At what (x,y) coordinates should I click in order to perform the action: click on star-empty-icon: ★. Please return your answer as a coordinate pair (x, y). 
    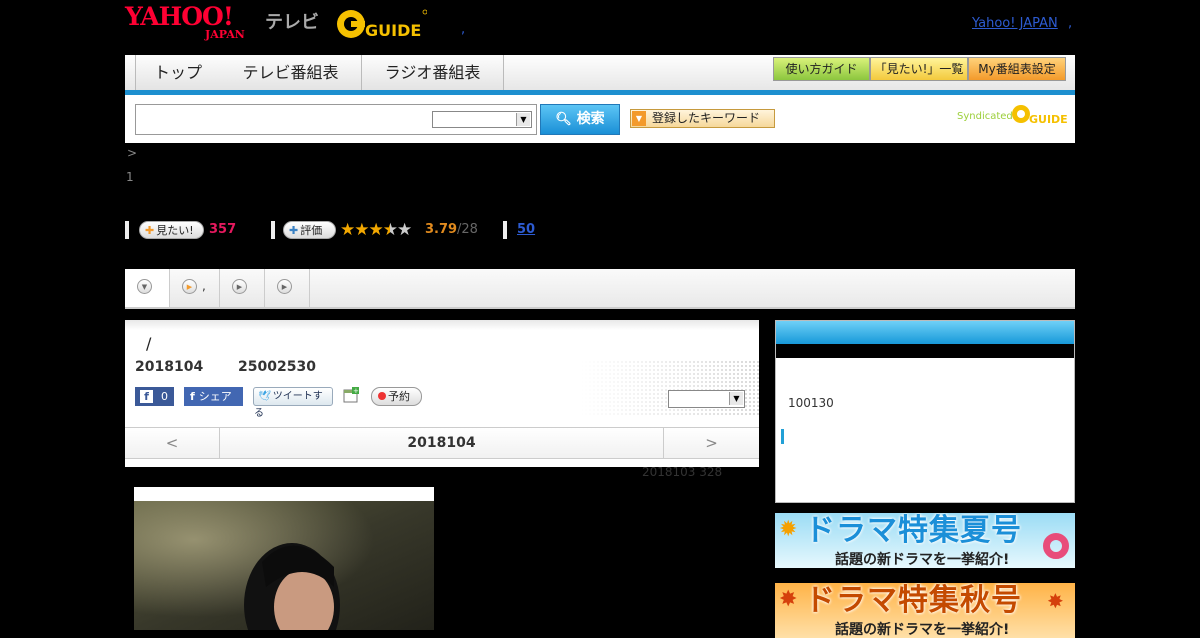
    Looking at the image, I should click on (404, 230).